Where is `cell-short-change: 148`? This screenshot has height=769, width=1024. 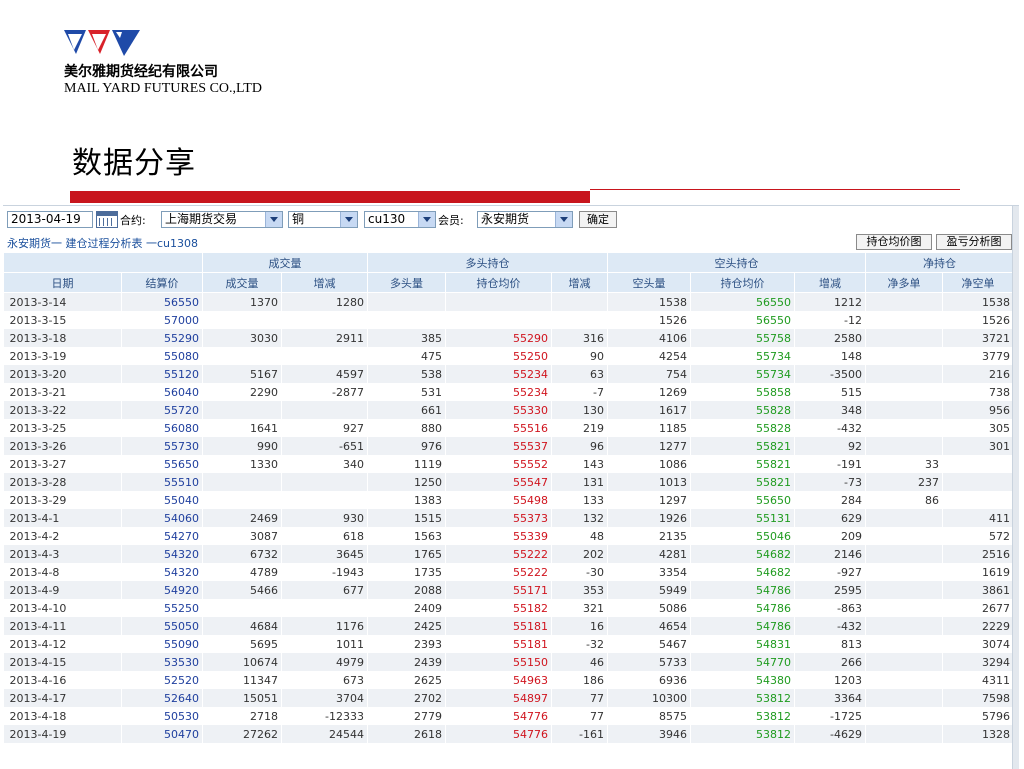 cell-short-change: 148 is located at coordinates (830, 356).